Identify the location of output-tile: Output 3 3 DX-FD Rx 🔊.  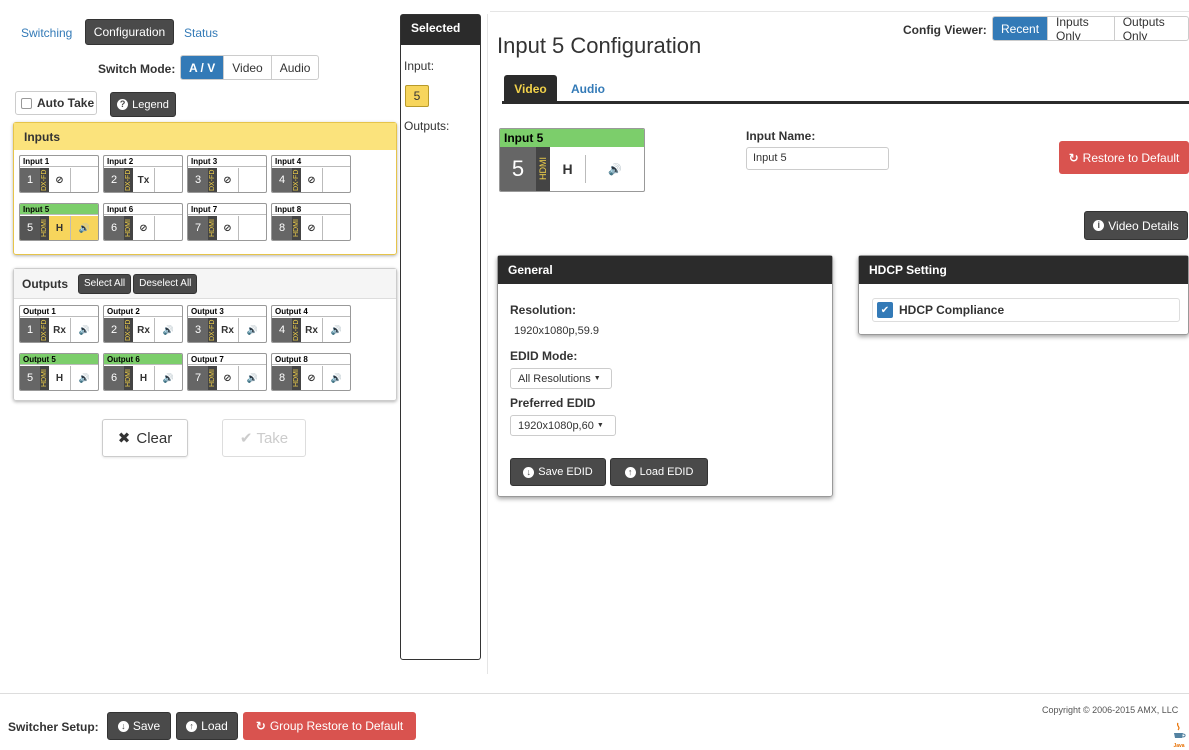
(227, 324).